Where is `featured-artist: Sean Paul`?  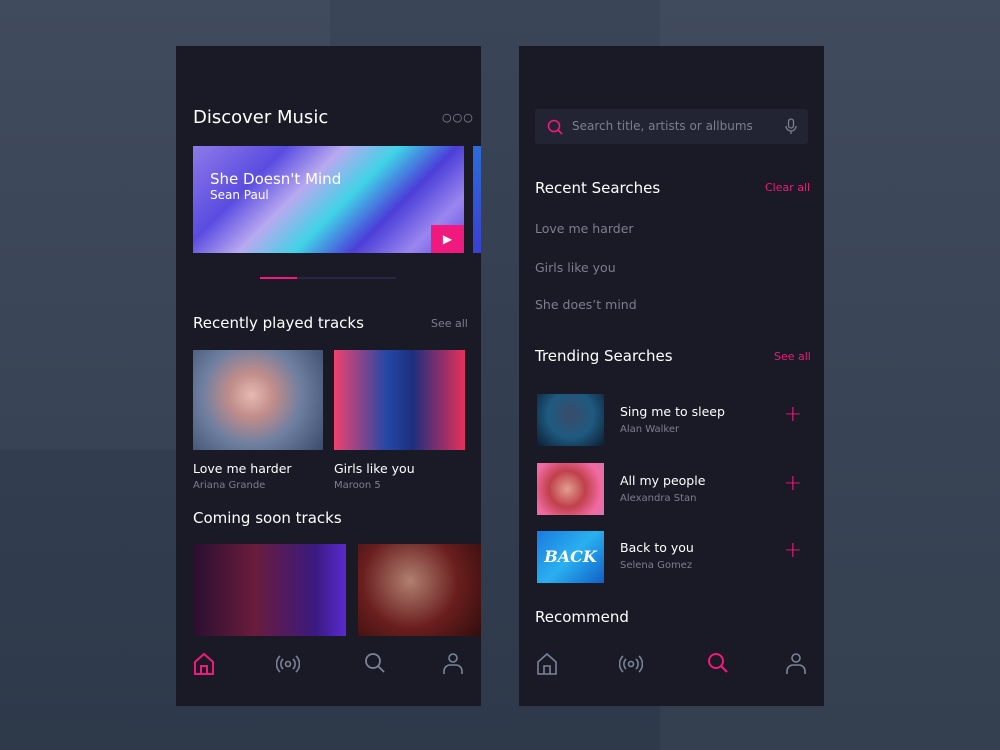
featured-artist: Sean Paul is located at coordinates (239, 195).